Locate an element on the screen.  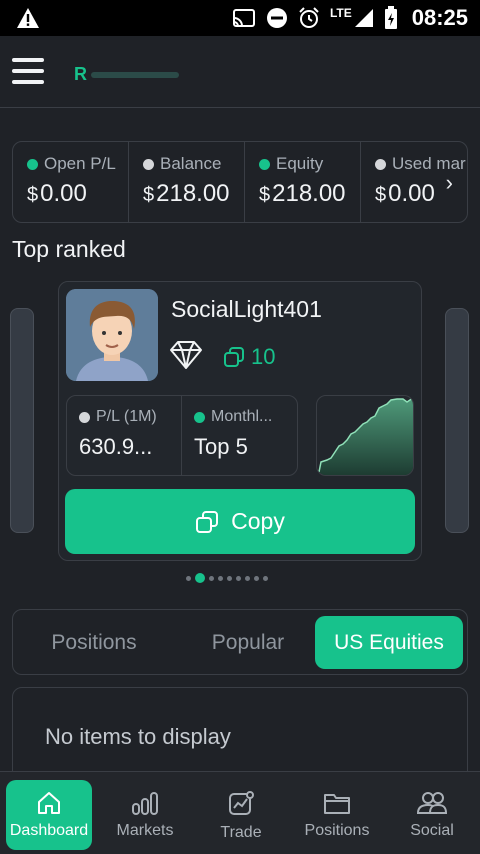
copies-count: 10 is located at coordinates (249, 357).